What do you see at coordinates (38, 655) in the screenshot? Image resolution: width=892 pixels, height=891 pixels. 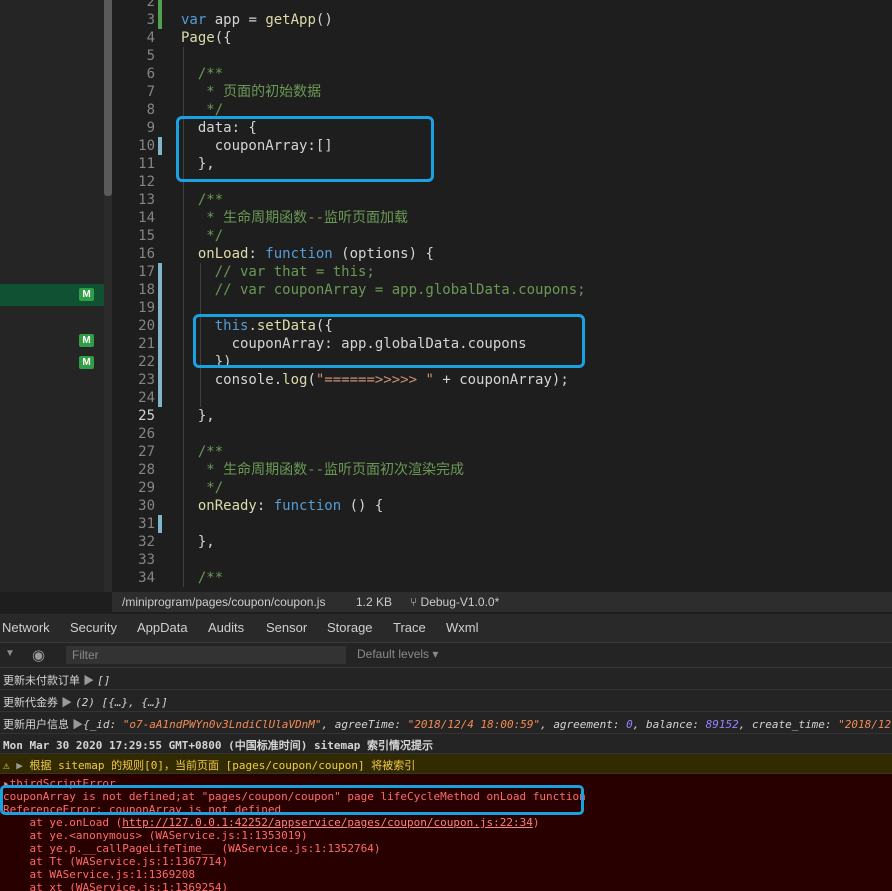 I see `eye-icon: ◉` at bounding box center [38, 655].